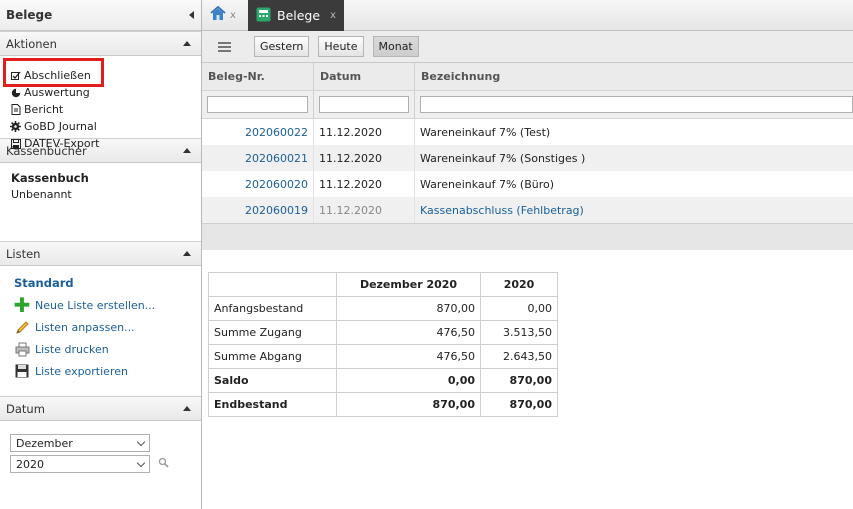 Image resolution: width=853 pixels, height=509 pixels. Describe the element at coordinates (527, 236) in the screenshot. I see `grid-footer` at that location.